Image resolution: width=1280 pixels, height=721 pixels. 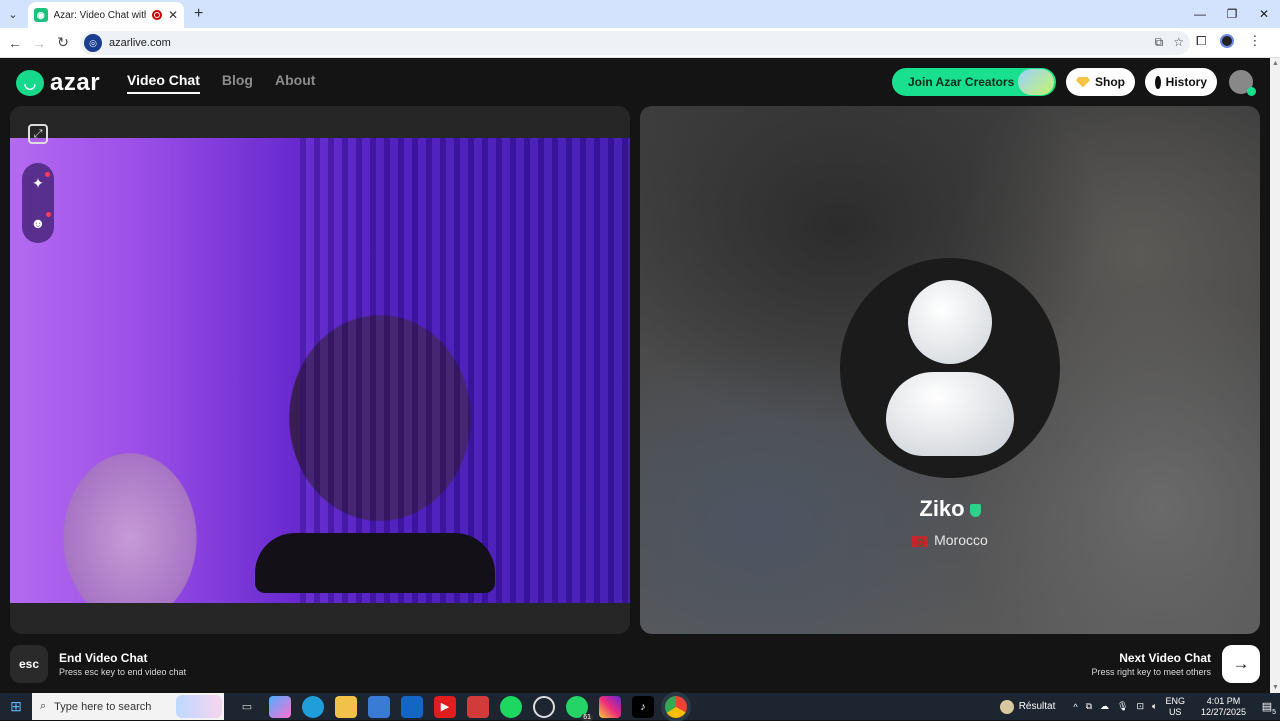 What do you see at coordinates (379, 706) in the screenshot?
I see `store-icon` at bounding box center [379, 706].